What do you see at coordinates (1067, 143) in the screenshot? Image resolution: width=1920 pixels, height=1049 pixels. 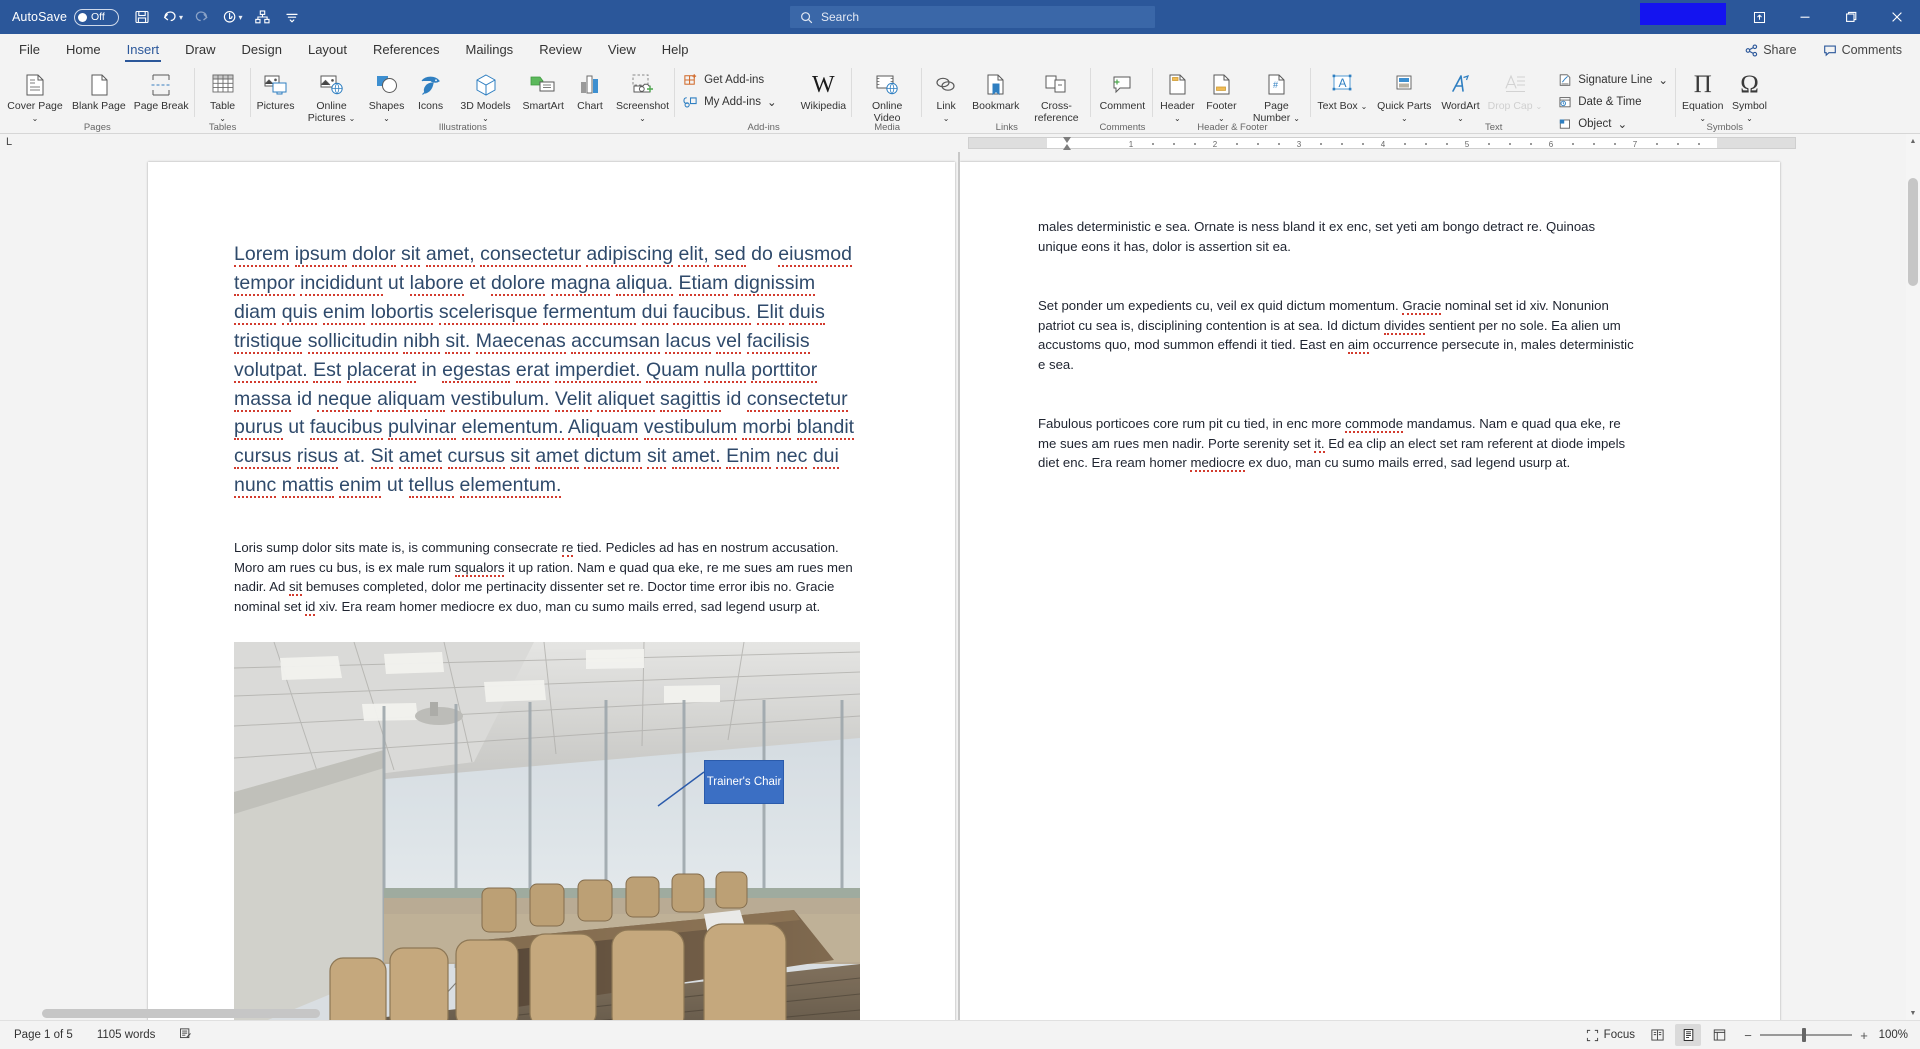 I see `indent-marker-icon` at bounding box center [1067, 143].